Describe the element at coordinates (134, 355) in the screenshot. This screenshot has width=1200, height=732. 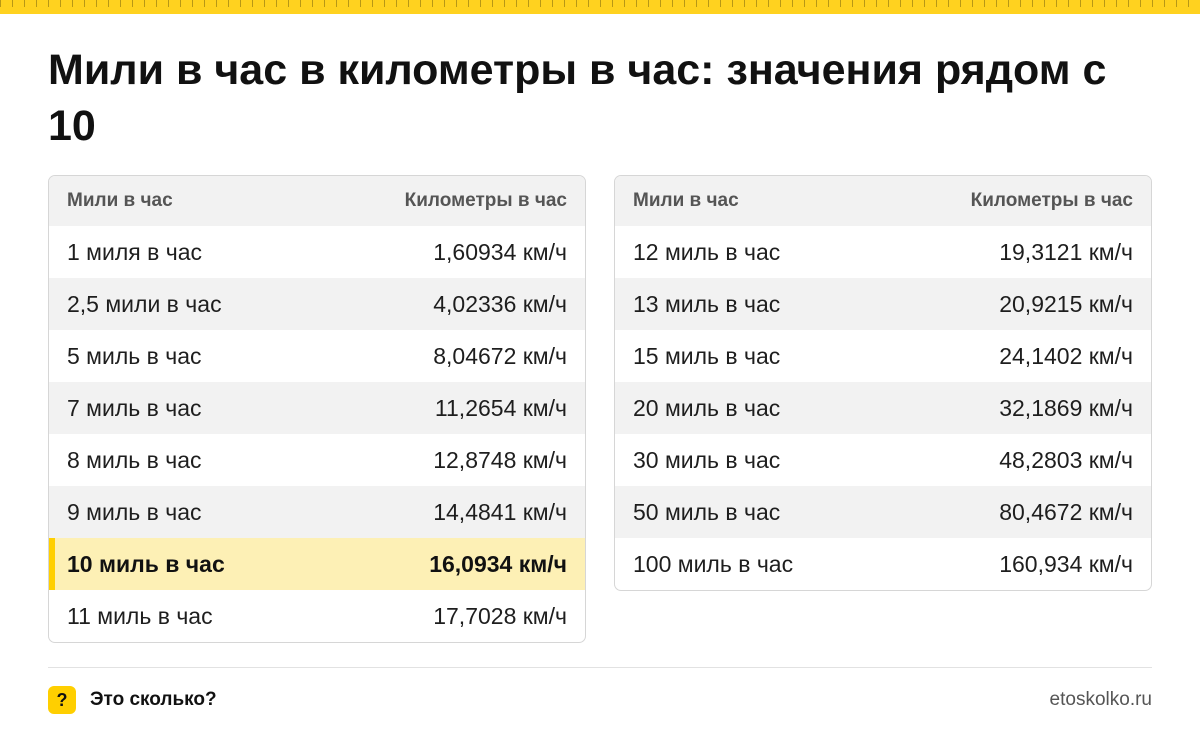
I see `cell-mph: 5 миль в час` at that location.